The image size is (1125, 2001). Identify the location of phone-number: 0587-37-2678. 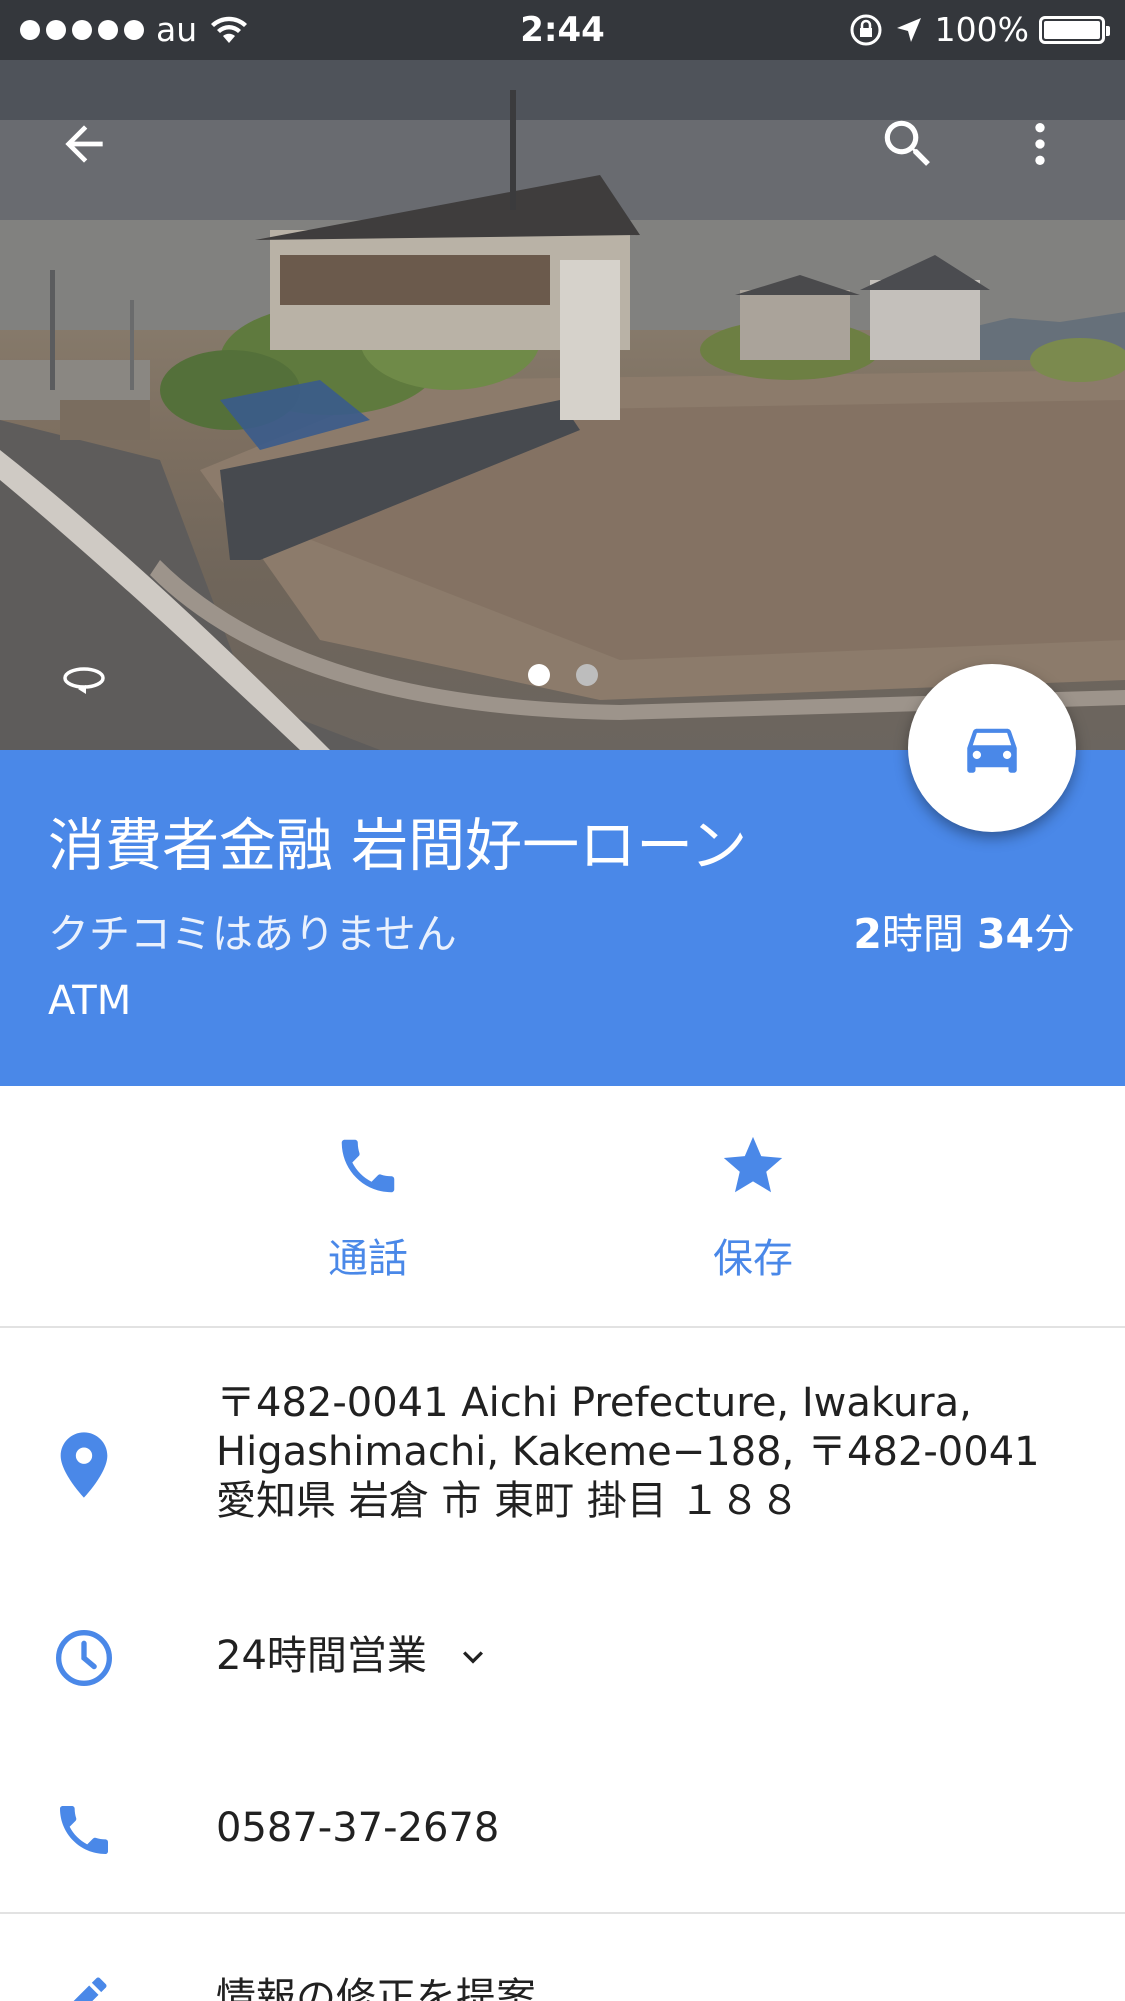
(358, 1828).